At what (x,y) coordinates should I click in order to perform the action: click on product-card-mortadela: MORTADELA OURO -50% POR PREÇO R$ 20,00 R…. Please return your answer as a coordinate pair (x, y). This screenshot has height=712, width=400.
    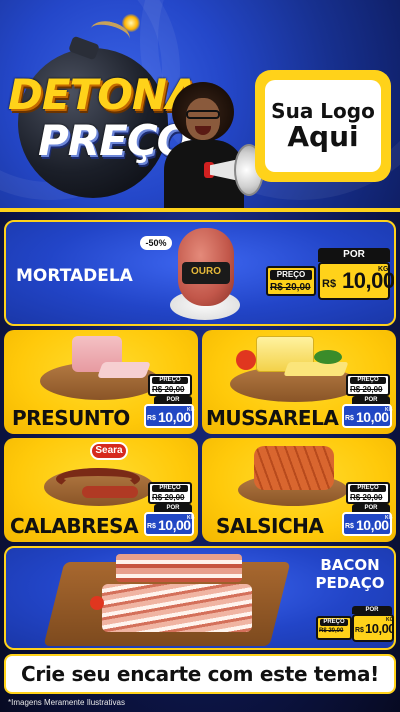
    Looking at the image, I should click on (200, 273).